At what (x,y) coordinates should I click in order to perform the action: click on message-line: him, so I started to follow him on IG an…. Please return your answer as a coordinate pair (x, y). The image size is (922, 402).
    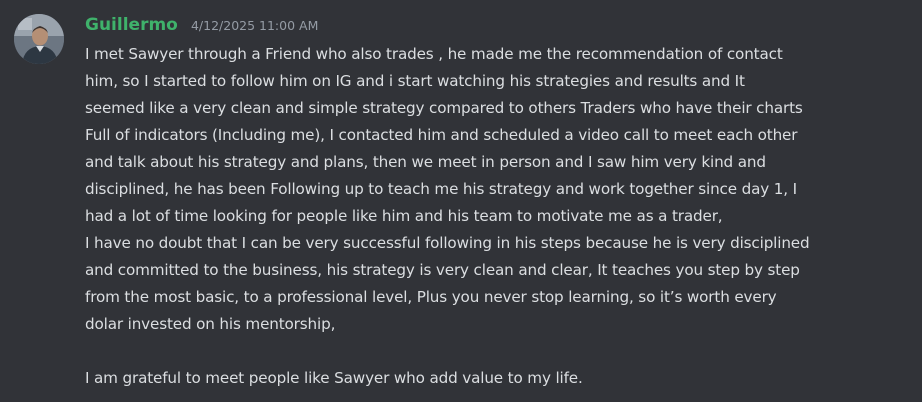
    Looking at the image, I should click on (415, 81).